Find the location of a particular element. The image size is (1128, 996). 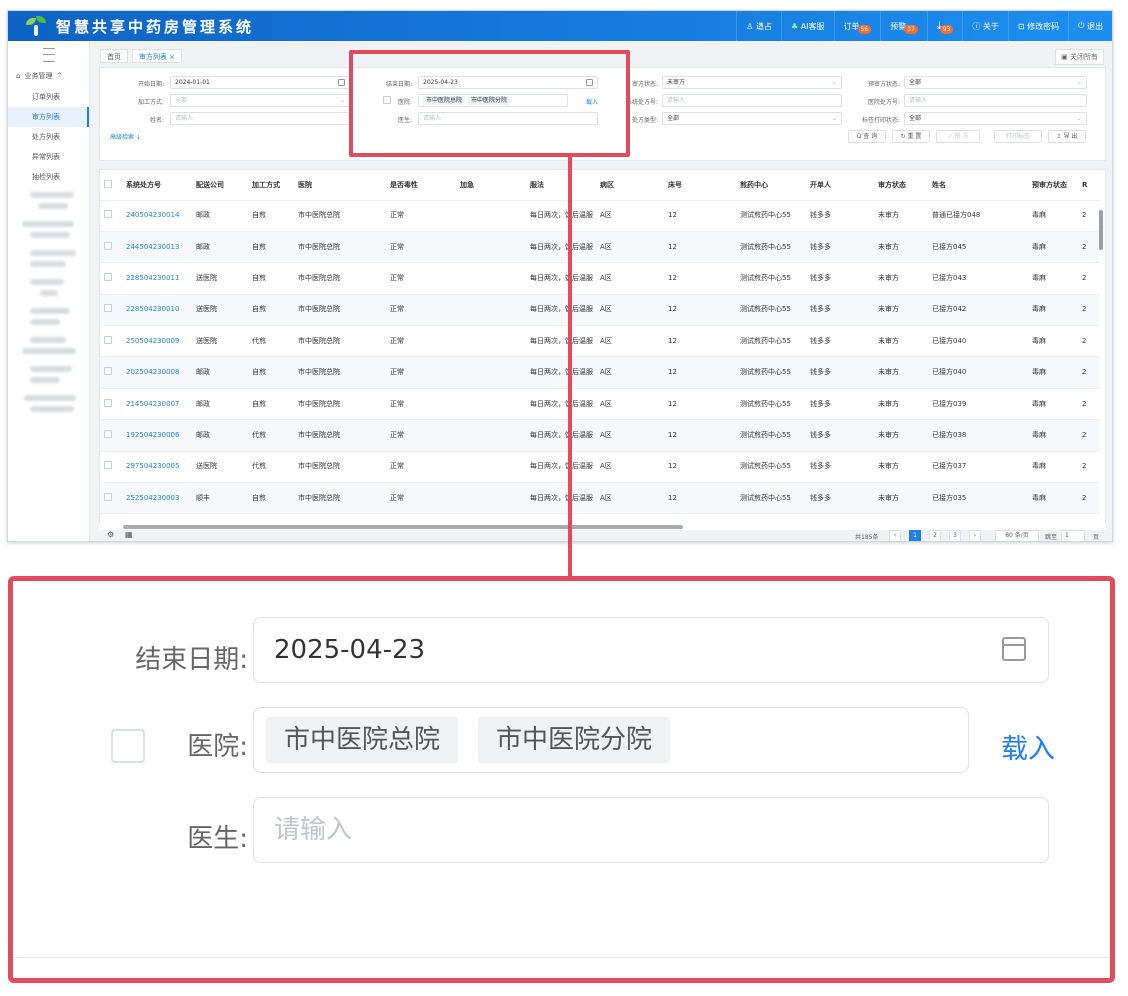

zoom-end-date-input: 2025-04-23 is located at coordinates (651, 650).